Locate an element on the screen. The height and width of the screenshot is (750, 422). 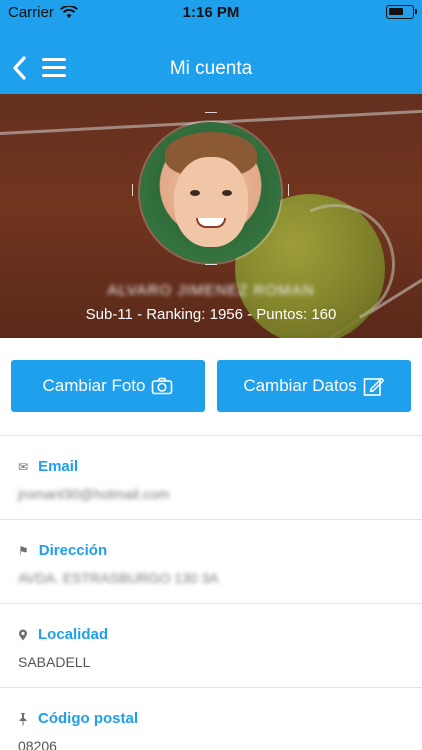
status-bar: Carrier 1:16 PM is located at coordinates (211, 13).